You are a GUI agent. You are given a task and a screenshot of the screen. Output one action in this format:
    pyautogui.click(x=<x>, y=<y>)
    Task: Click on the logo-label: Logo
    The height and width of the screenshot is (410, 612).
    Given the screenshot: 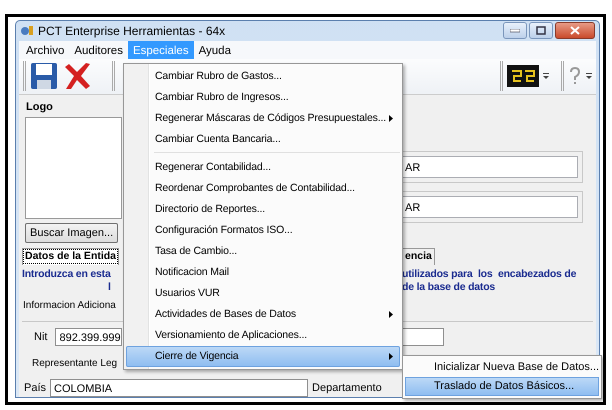 What is the action you would take?
    pyautogui.click(x=39, y=107)
    